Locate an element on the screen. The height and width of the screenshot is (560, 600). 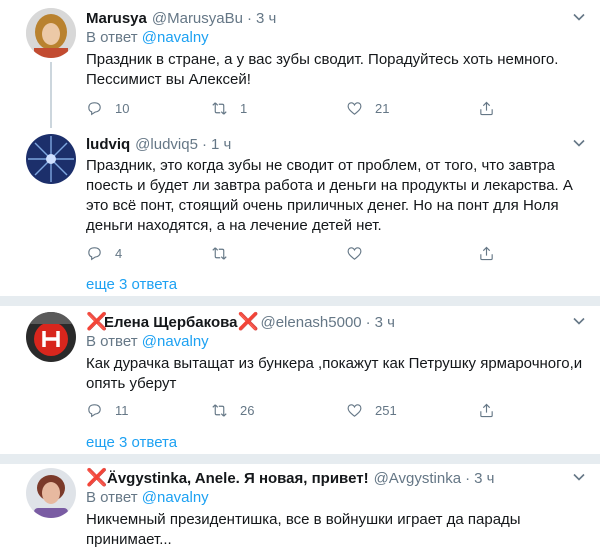
thread-connector is located at coordinates (51, 95).